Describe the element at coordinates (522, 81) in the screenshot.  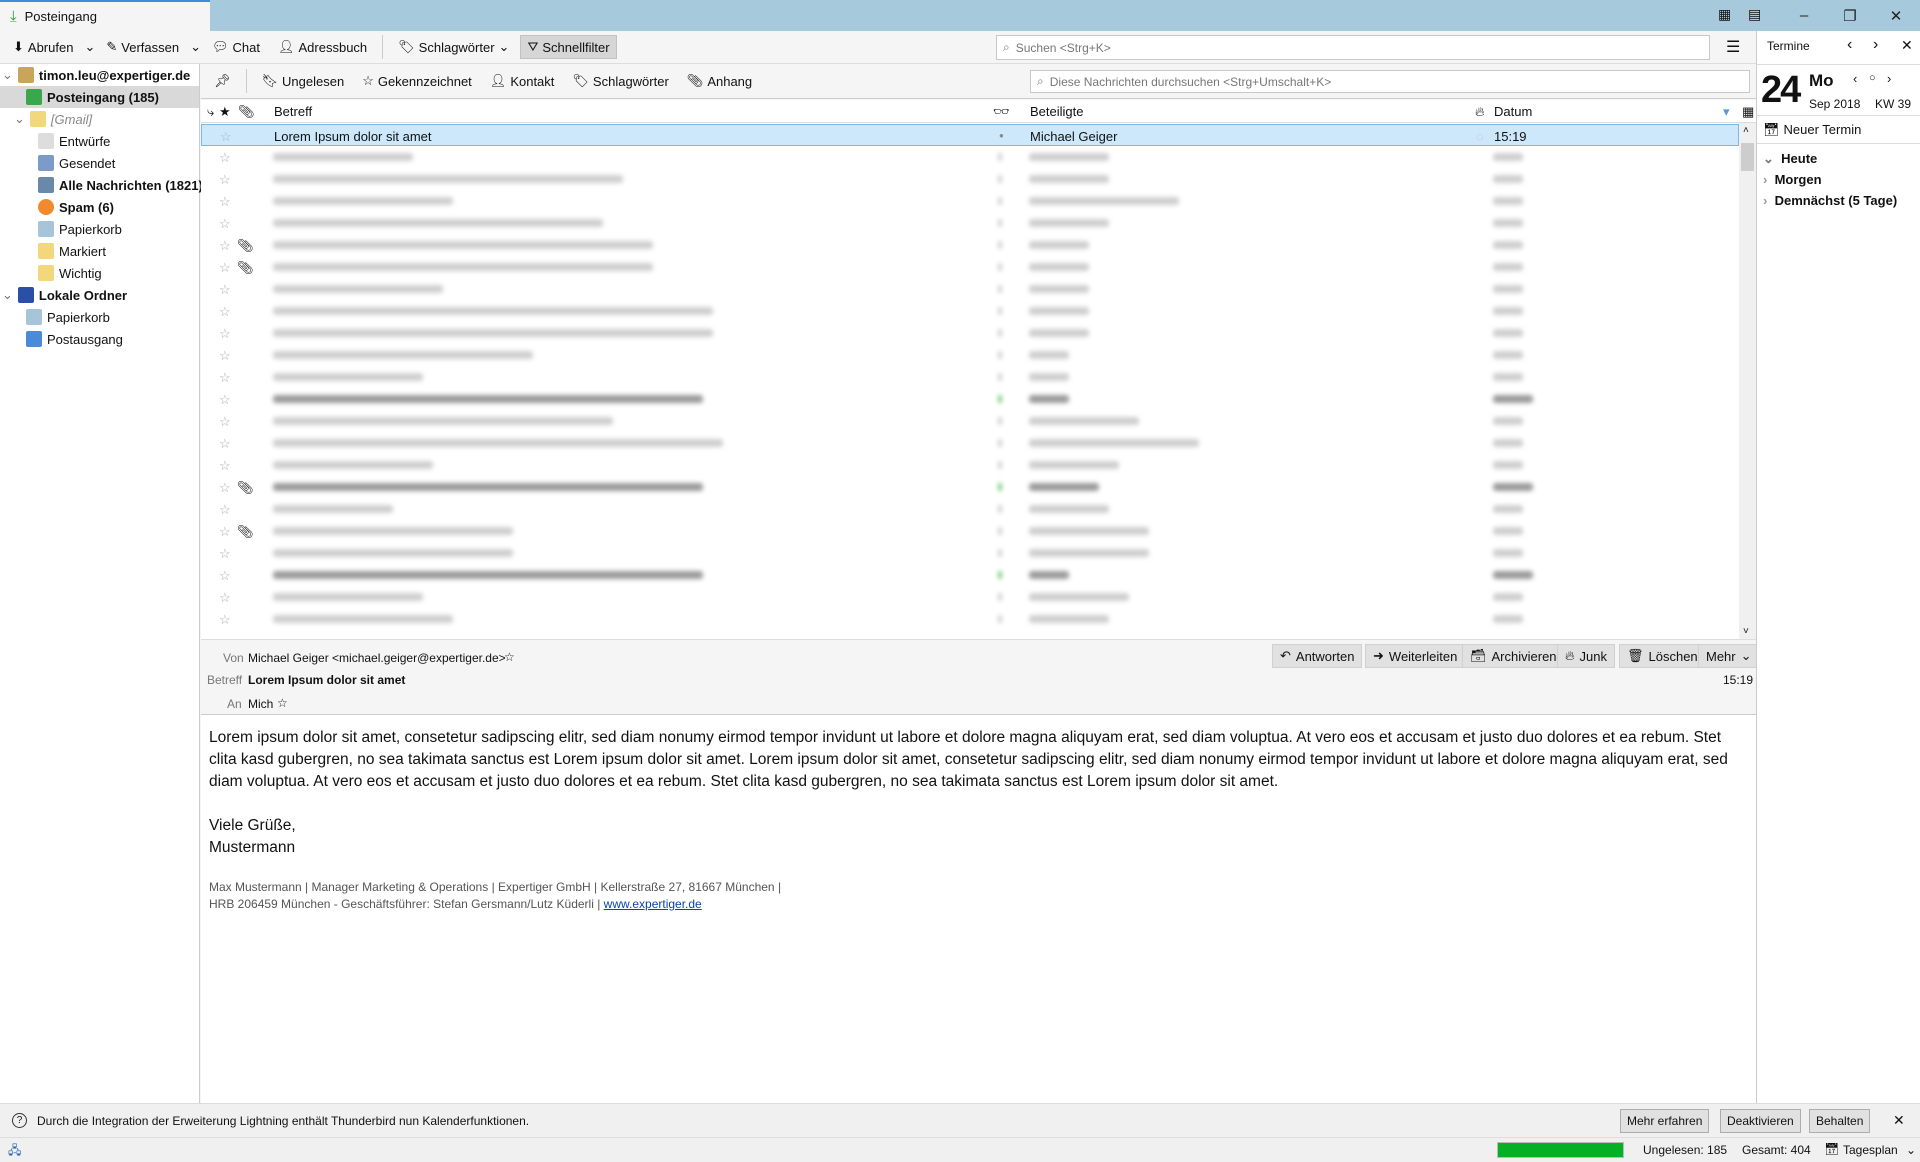
I see `filter-contact: 👤︎ Kontakt` at that location.